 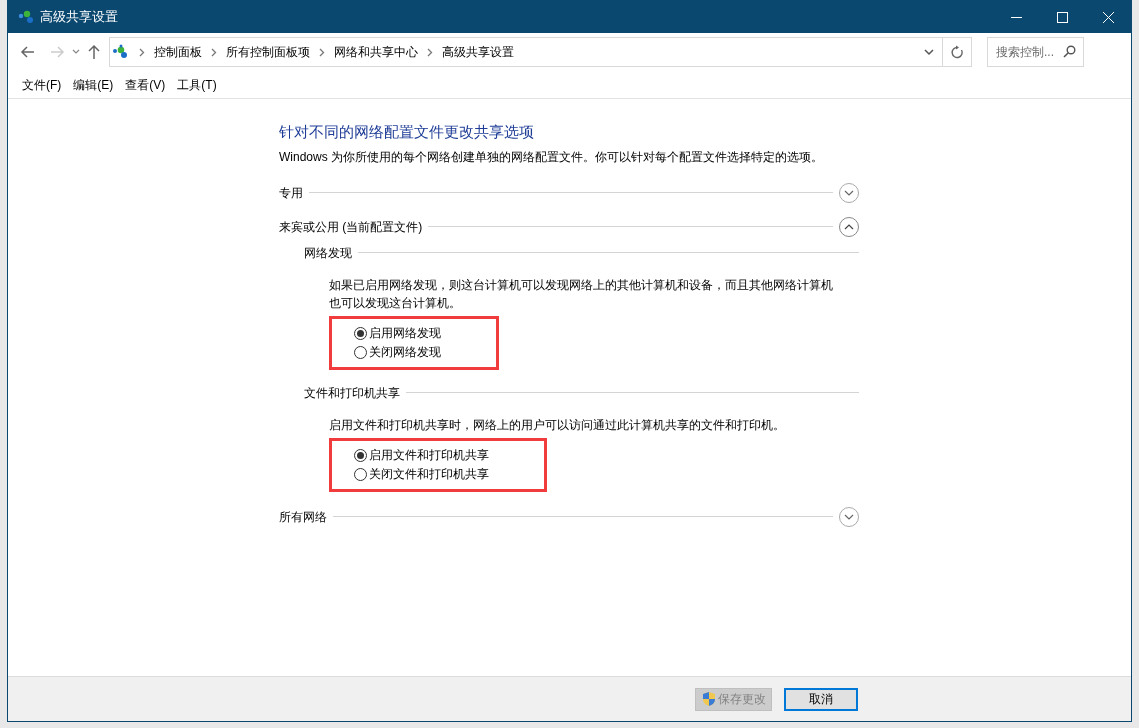 What do you see at coordinates (429, 455) in the screenshot?
I see `radio-label: 启用文件和打印机共享` at bounding box center [429, 455].